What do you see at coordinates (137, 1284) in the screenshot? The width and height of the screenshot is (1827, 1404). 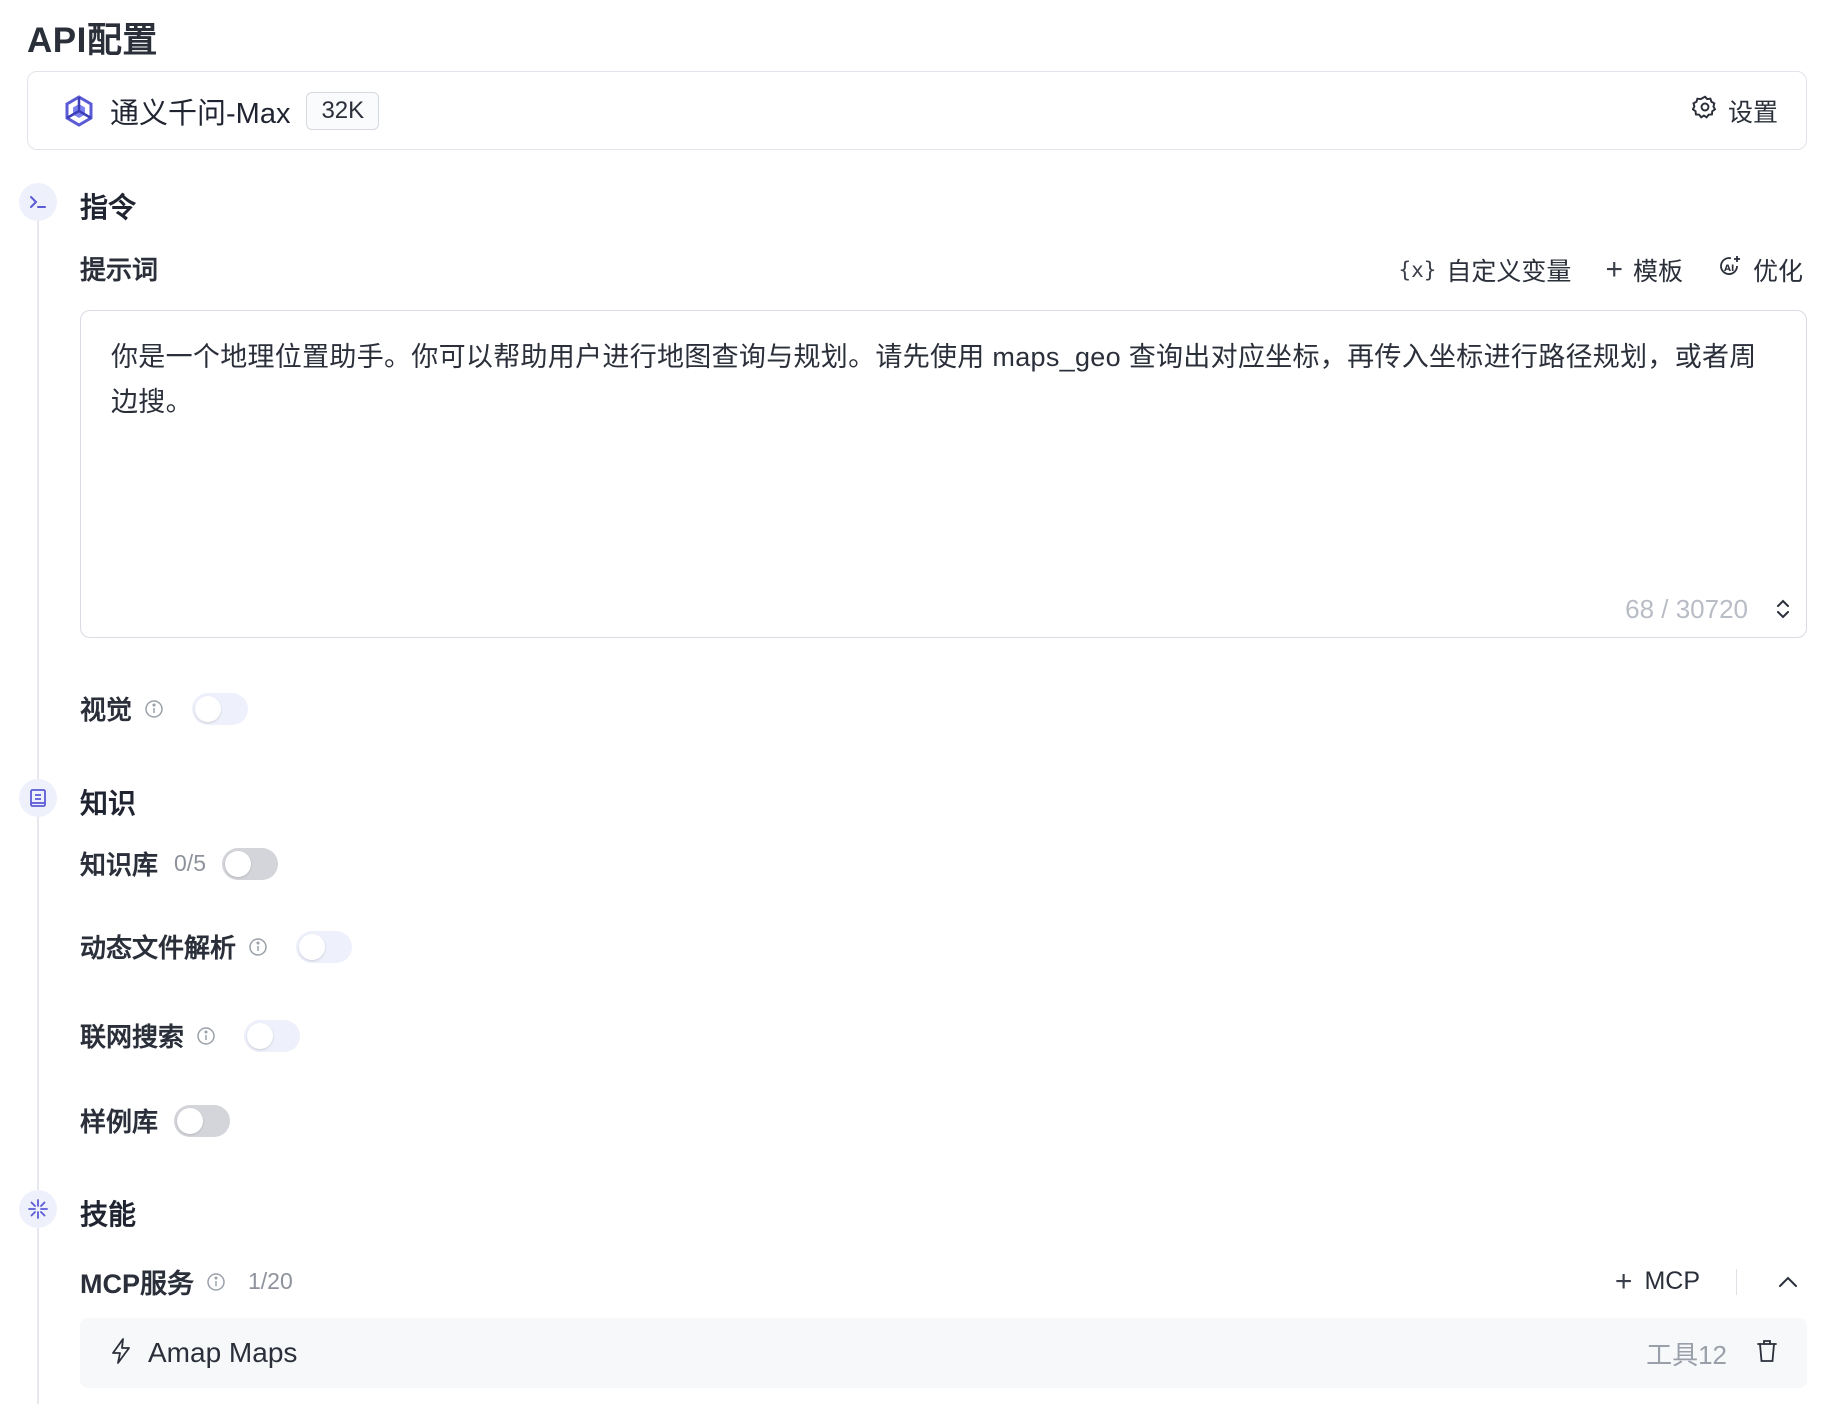 I see `mcp-service-label: MCP服务` at bounding box center [137, 1284].